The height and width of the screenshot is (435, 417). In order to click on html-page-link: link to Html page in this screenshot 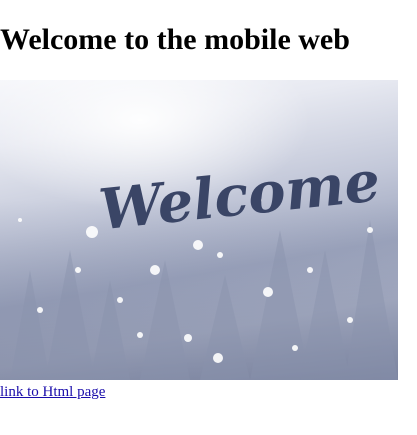, I will do `click(52, 392)`.